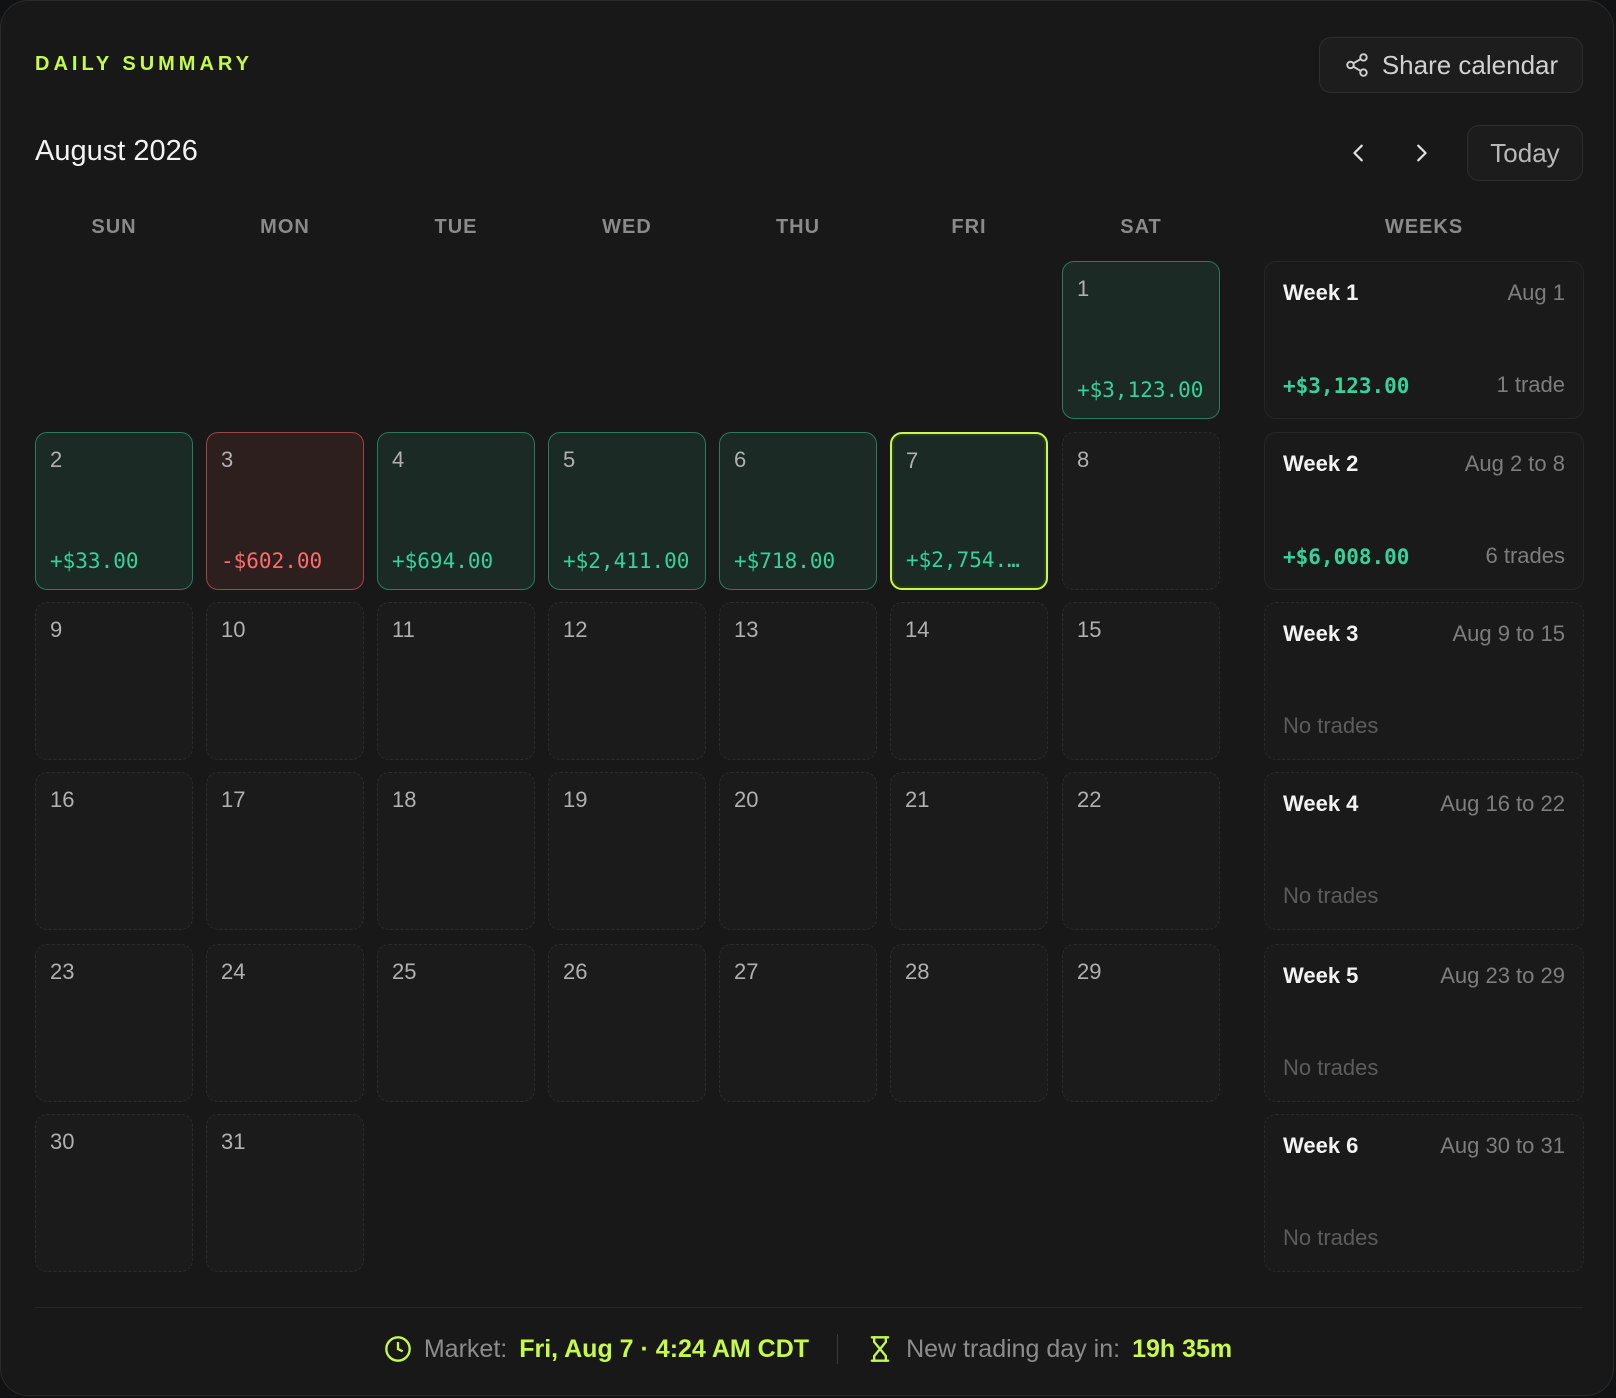 Image resolution: width=1616 pixels, height=1398 pixels. I want to click on day-cell-15: 15, so click(1141, 681).